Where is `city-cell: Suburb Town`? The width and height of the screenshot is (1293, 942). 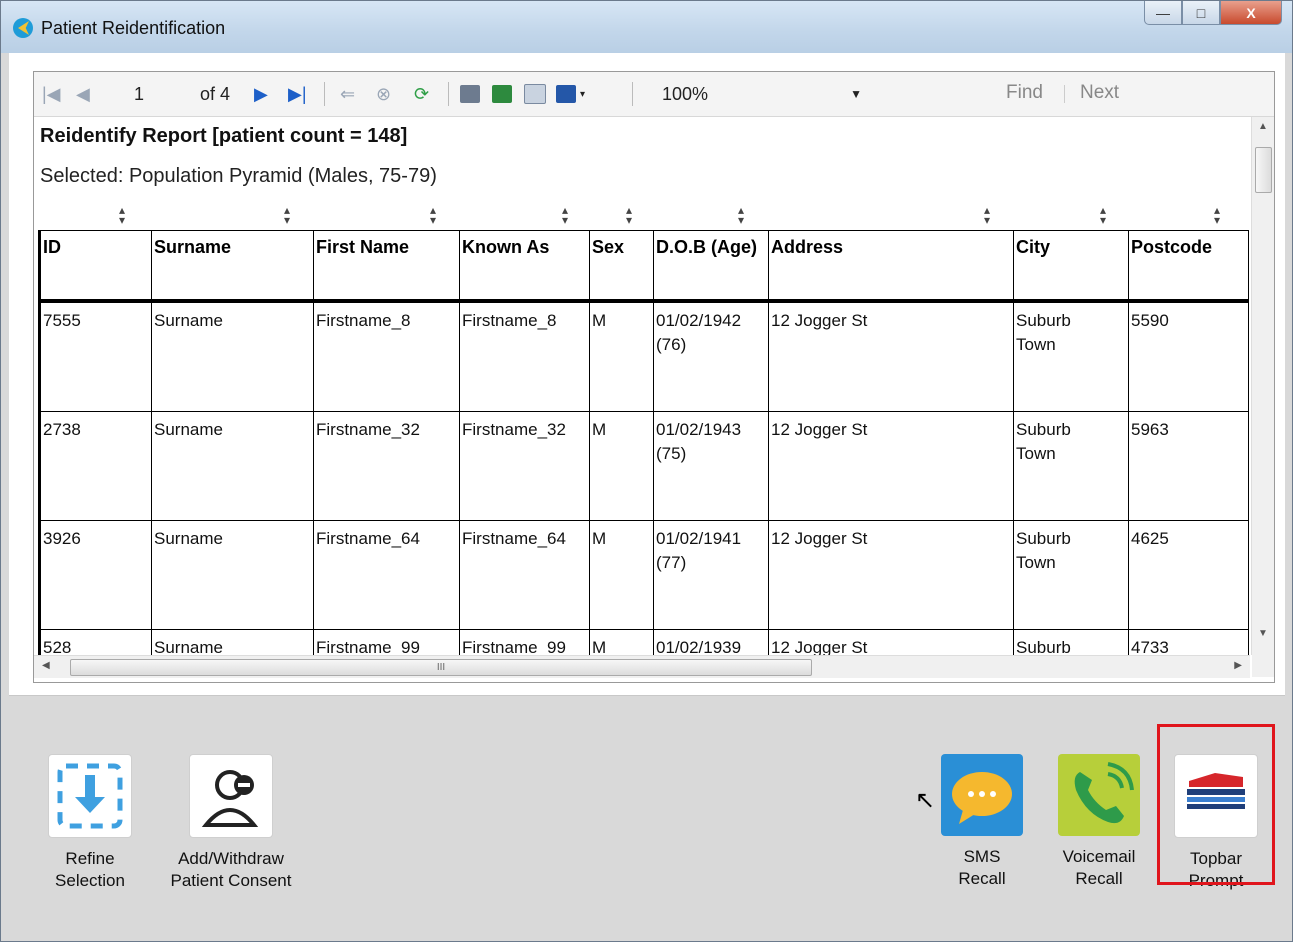 city-cell: Suburb Town is located at coordinates (1071, 356).